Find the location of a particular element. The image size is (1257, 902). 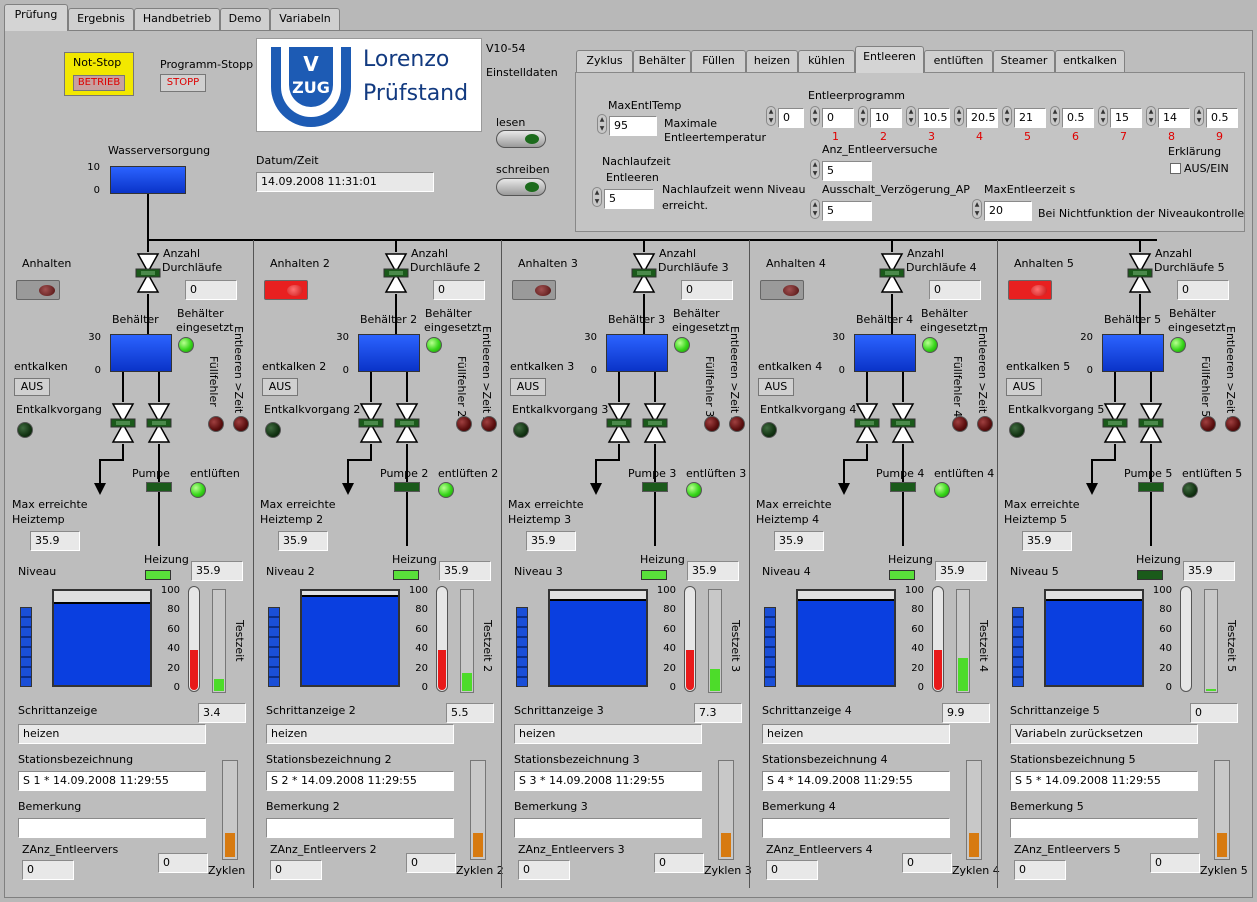

st1-bemerkung-field is located at coordinates (112, 828).